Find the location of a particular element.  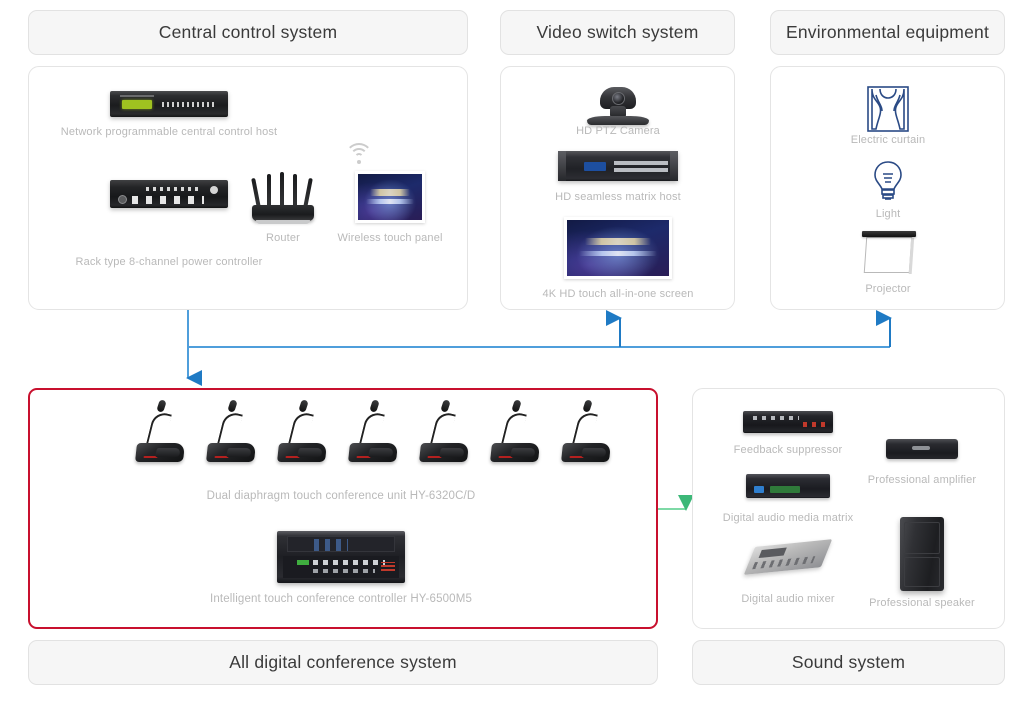

footer-label: Sound system is located at coordinates (848, 662).